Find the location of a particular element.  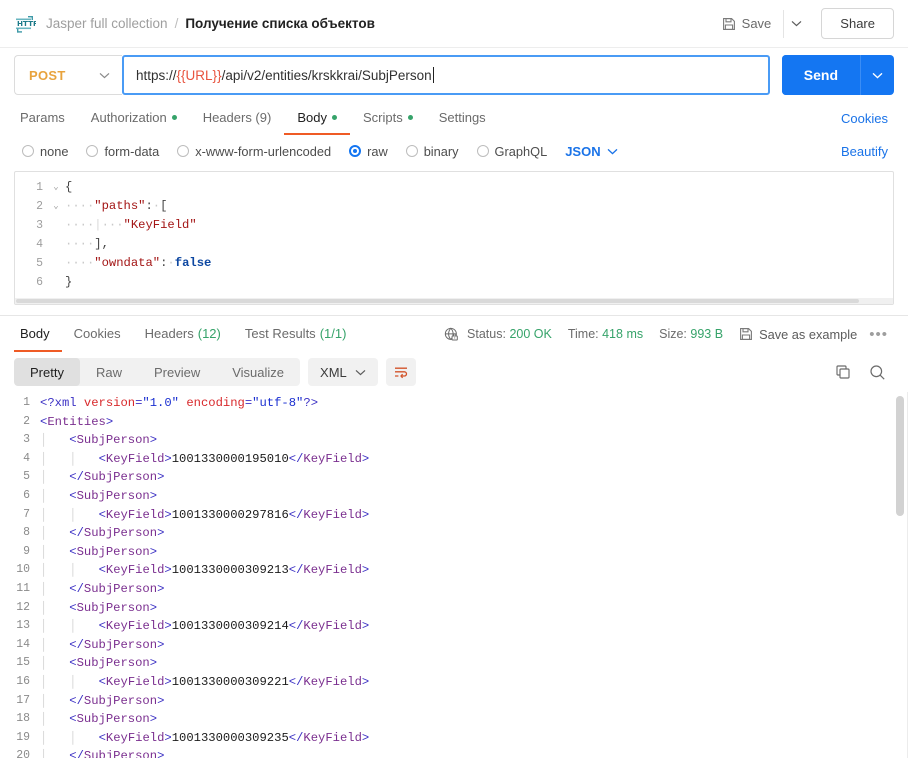

time-badge: Time: 418 ms is located at coordinates (605, 334).